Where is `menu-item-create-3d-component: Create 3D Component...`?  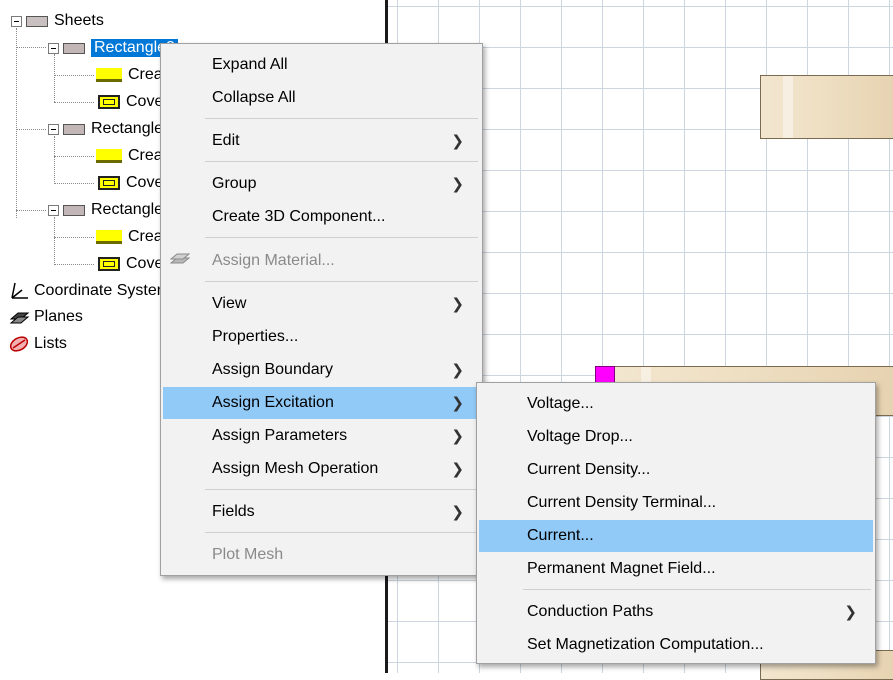
menu-item-create-3d-component: Create 3D Component... is located at coordinates (321, 217).